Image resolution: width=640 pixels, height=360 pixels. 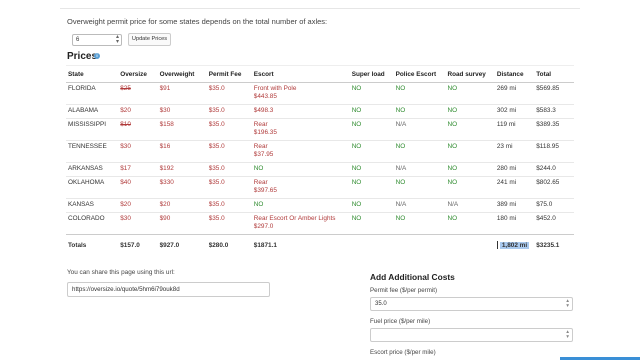 What do you see at coordinates (514, 245) in the screenshot?
I see `totals-distance: 1,802 mi` at bounding box center [514, 245].